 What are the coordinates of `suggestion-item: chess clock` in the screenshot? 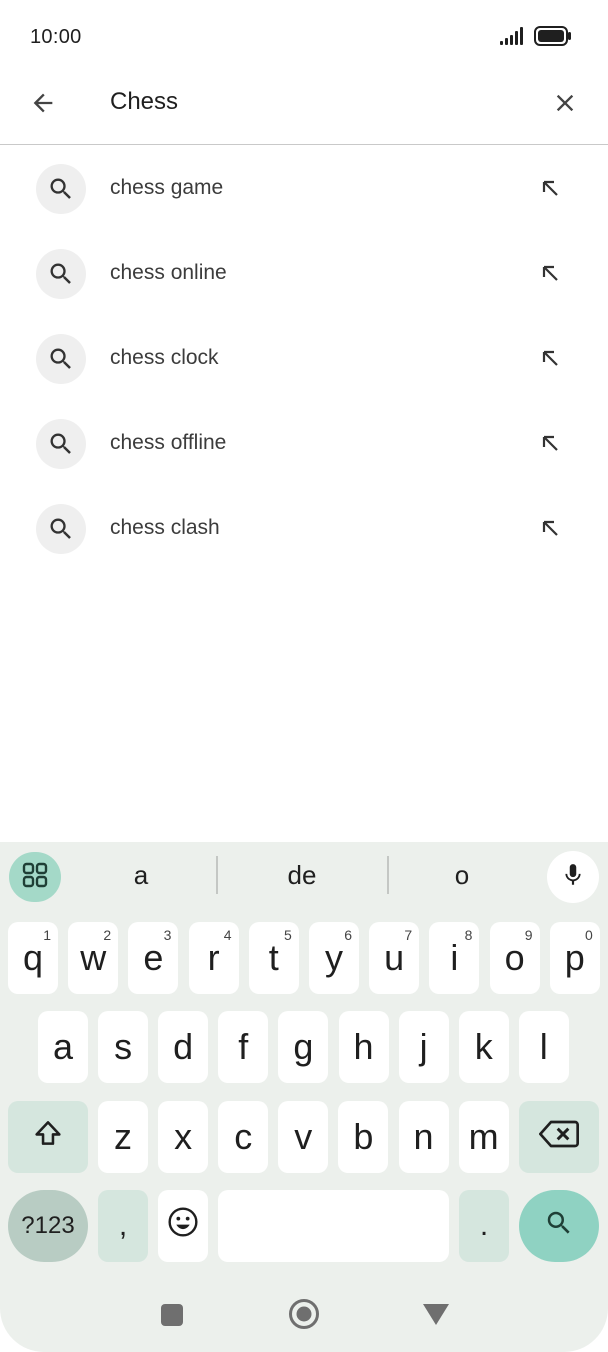 It's located at (304, 358).